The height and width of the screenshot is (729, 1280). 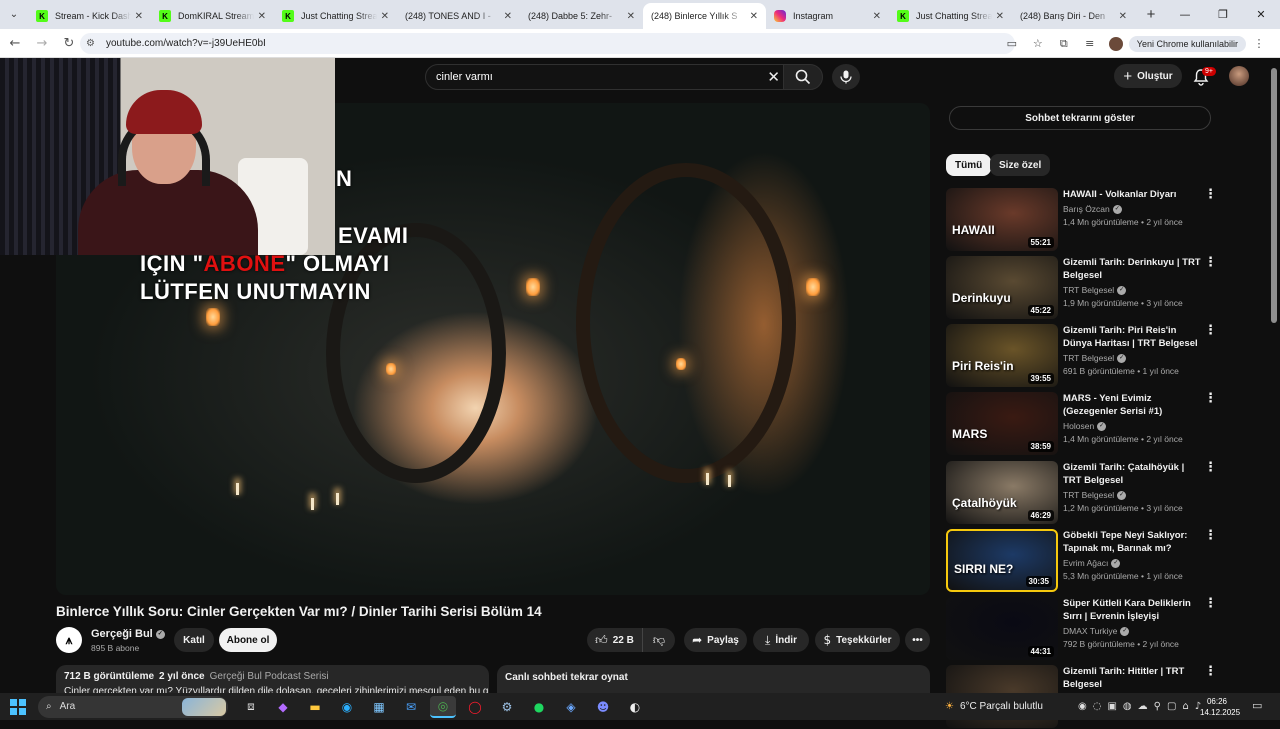 What do you see at coordinates (1115, 43) in the screenshot?
I see `profile-avatar` at bounding box center [1115, 43].